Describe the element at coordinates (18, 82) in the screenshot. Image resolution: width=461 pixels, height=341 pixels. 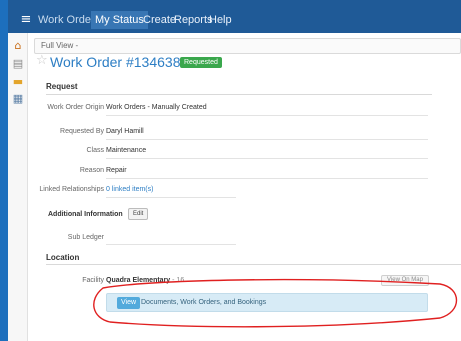
I see `folder-icon: ▬` at that location.